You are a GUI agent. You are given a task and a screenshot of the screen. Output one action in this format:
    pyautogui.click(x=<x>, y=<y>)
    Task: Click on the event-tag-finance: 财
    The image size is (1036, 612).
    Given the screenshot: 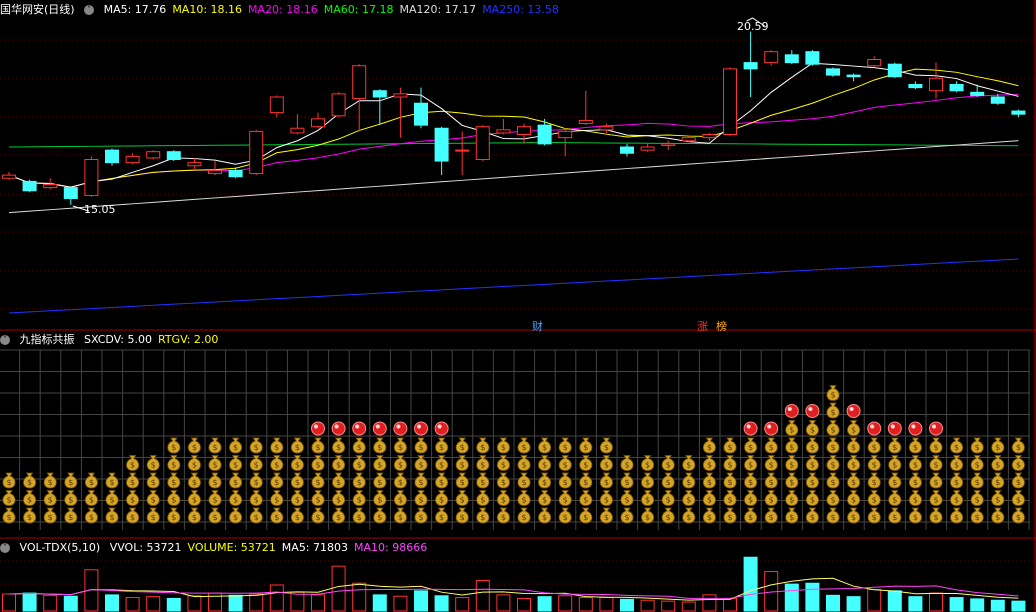 What is the action you would take?
    pyautogui.click(x=537, y=326)
    